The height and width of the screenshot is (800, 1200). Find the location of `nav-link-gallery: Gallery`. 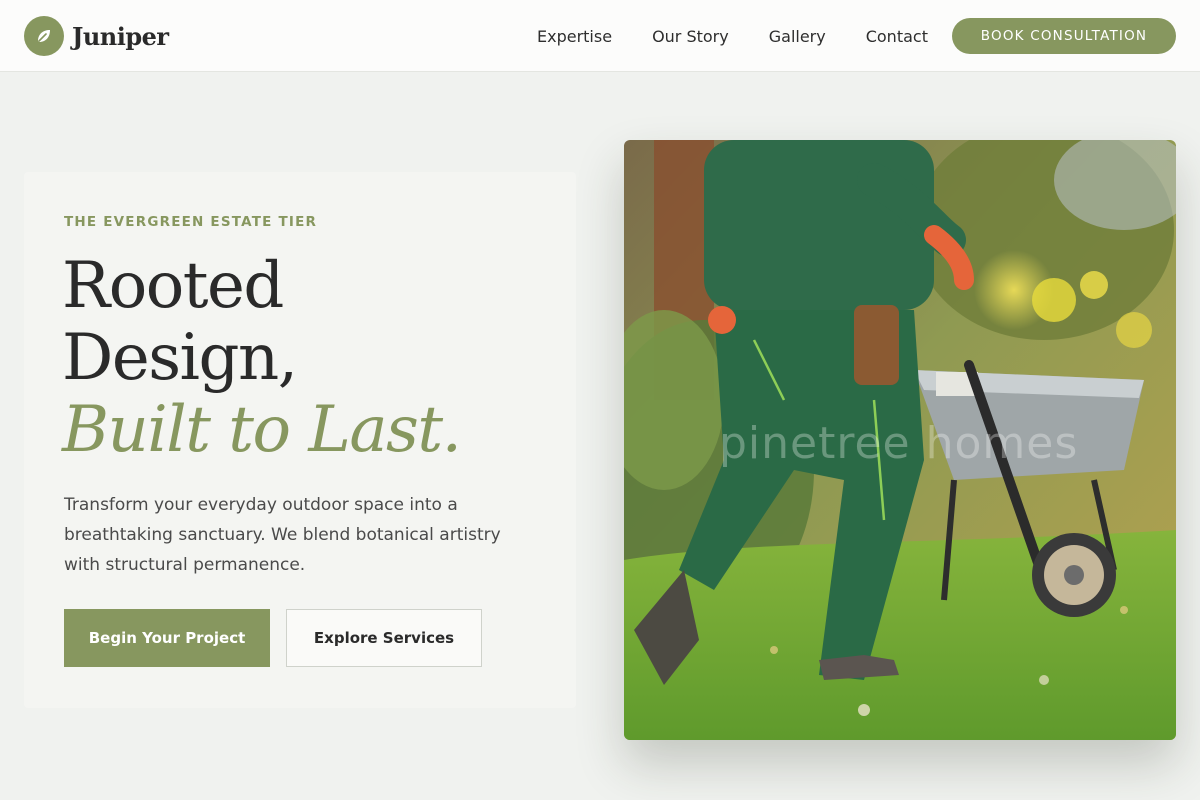

nav-link-gallery: Gallery is located at coordinates (797, 36).